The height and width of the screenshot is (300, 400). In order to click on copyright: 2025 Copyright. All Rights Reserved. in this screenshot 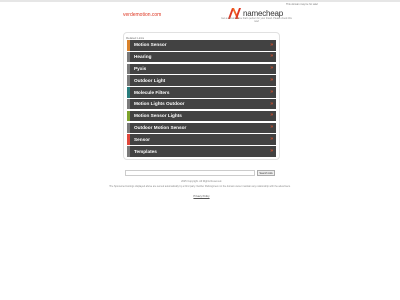, I will do `click(201, 181)`.